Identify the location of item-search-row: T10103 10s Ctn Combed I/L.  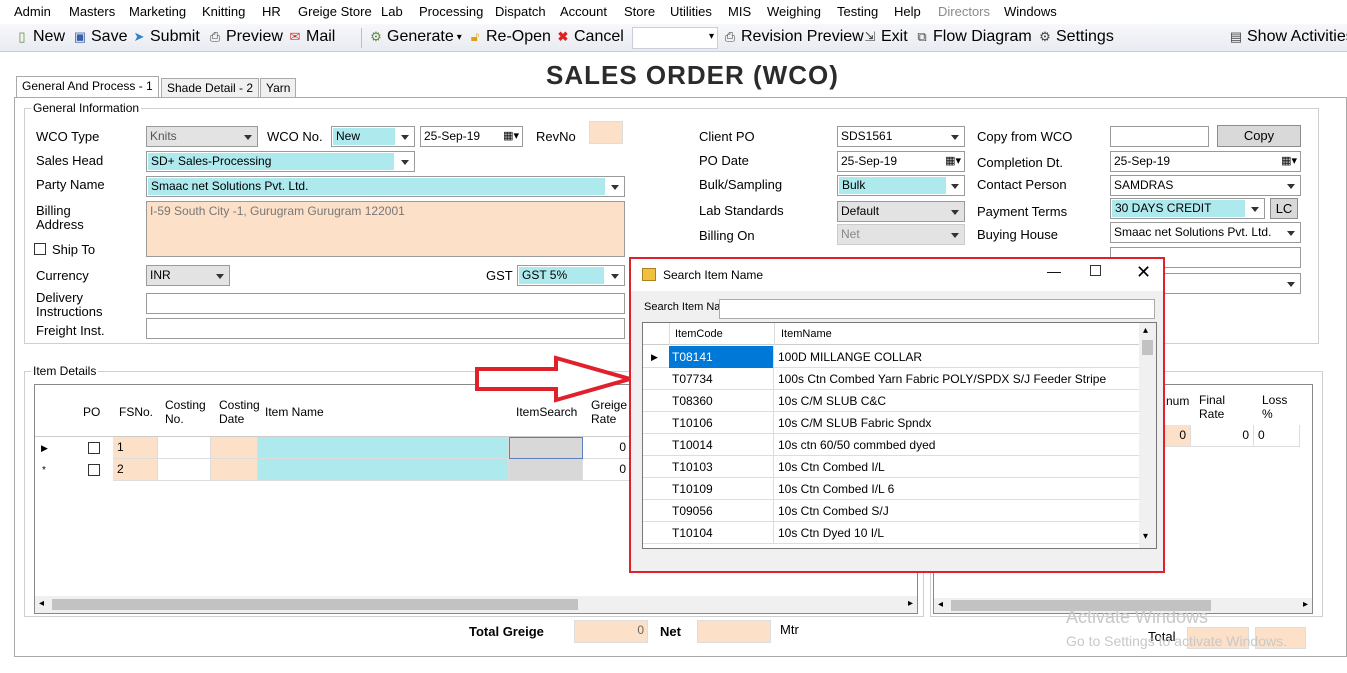
(891, 467).